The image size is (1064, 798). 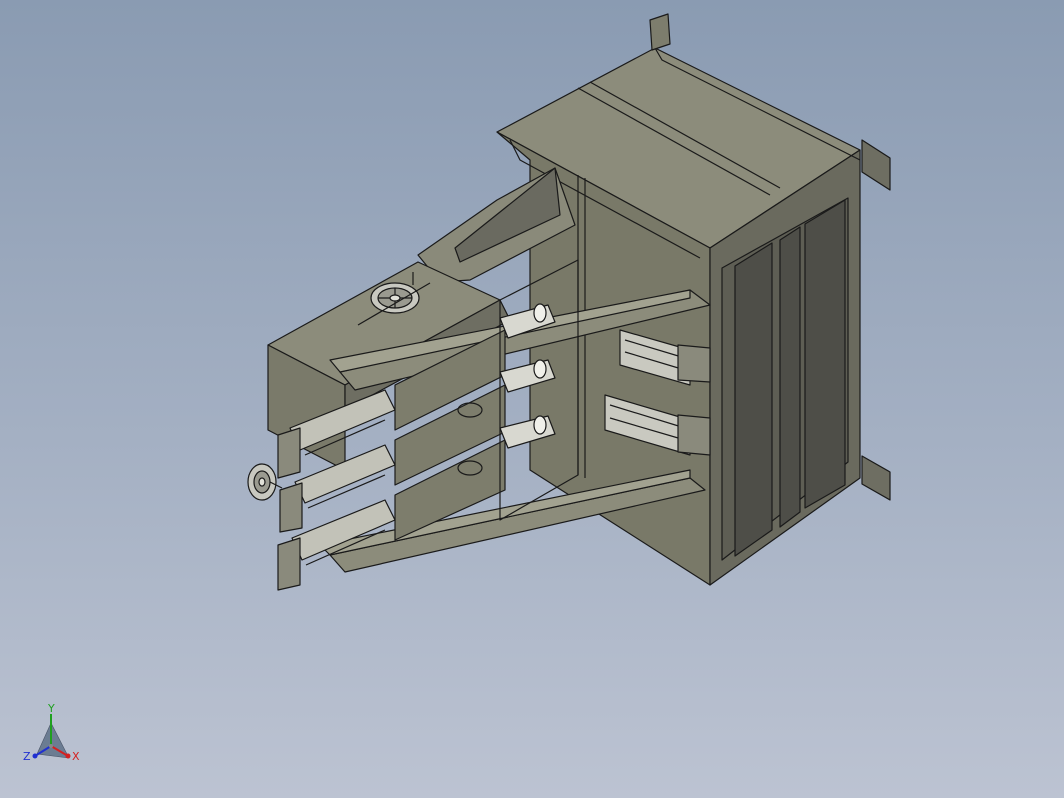 I want to click on triad-y-label: Y, so click(x=51, y=708).